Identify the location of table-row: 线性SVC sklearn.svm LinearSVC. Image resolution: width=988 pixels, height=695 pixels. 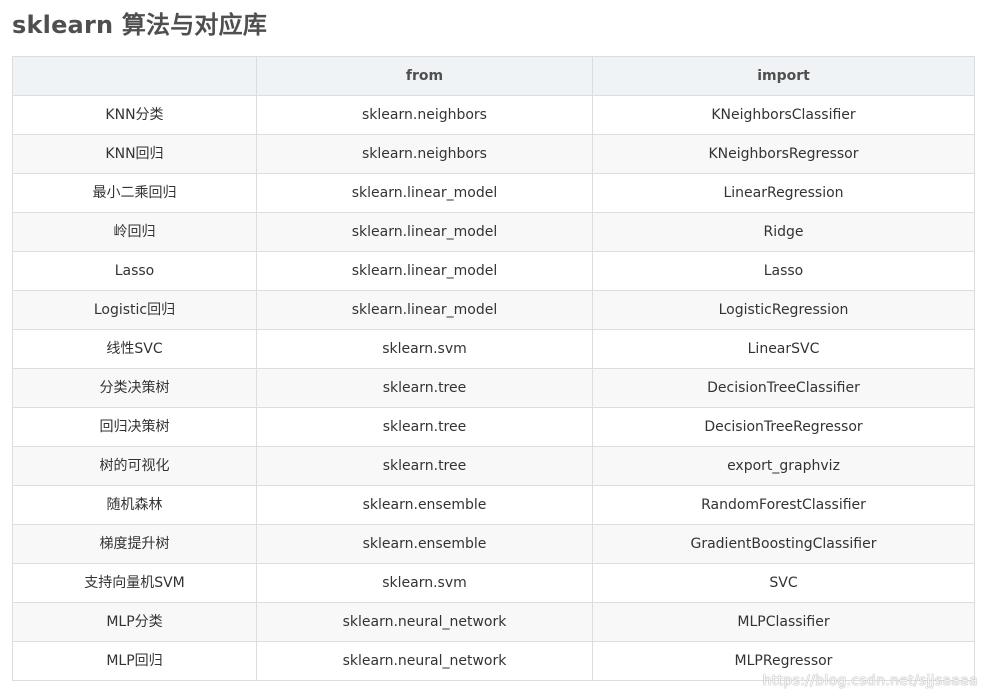
(493, 349).